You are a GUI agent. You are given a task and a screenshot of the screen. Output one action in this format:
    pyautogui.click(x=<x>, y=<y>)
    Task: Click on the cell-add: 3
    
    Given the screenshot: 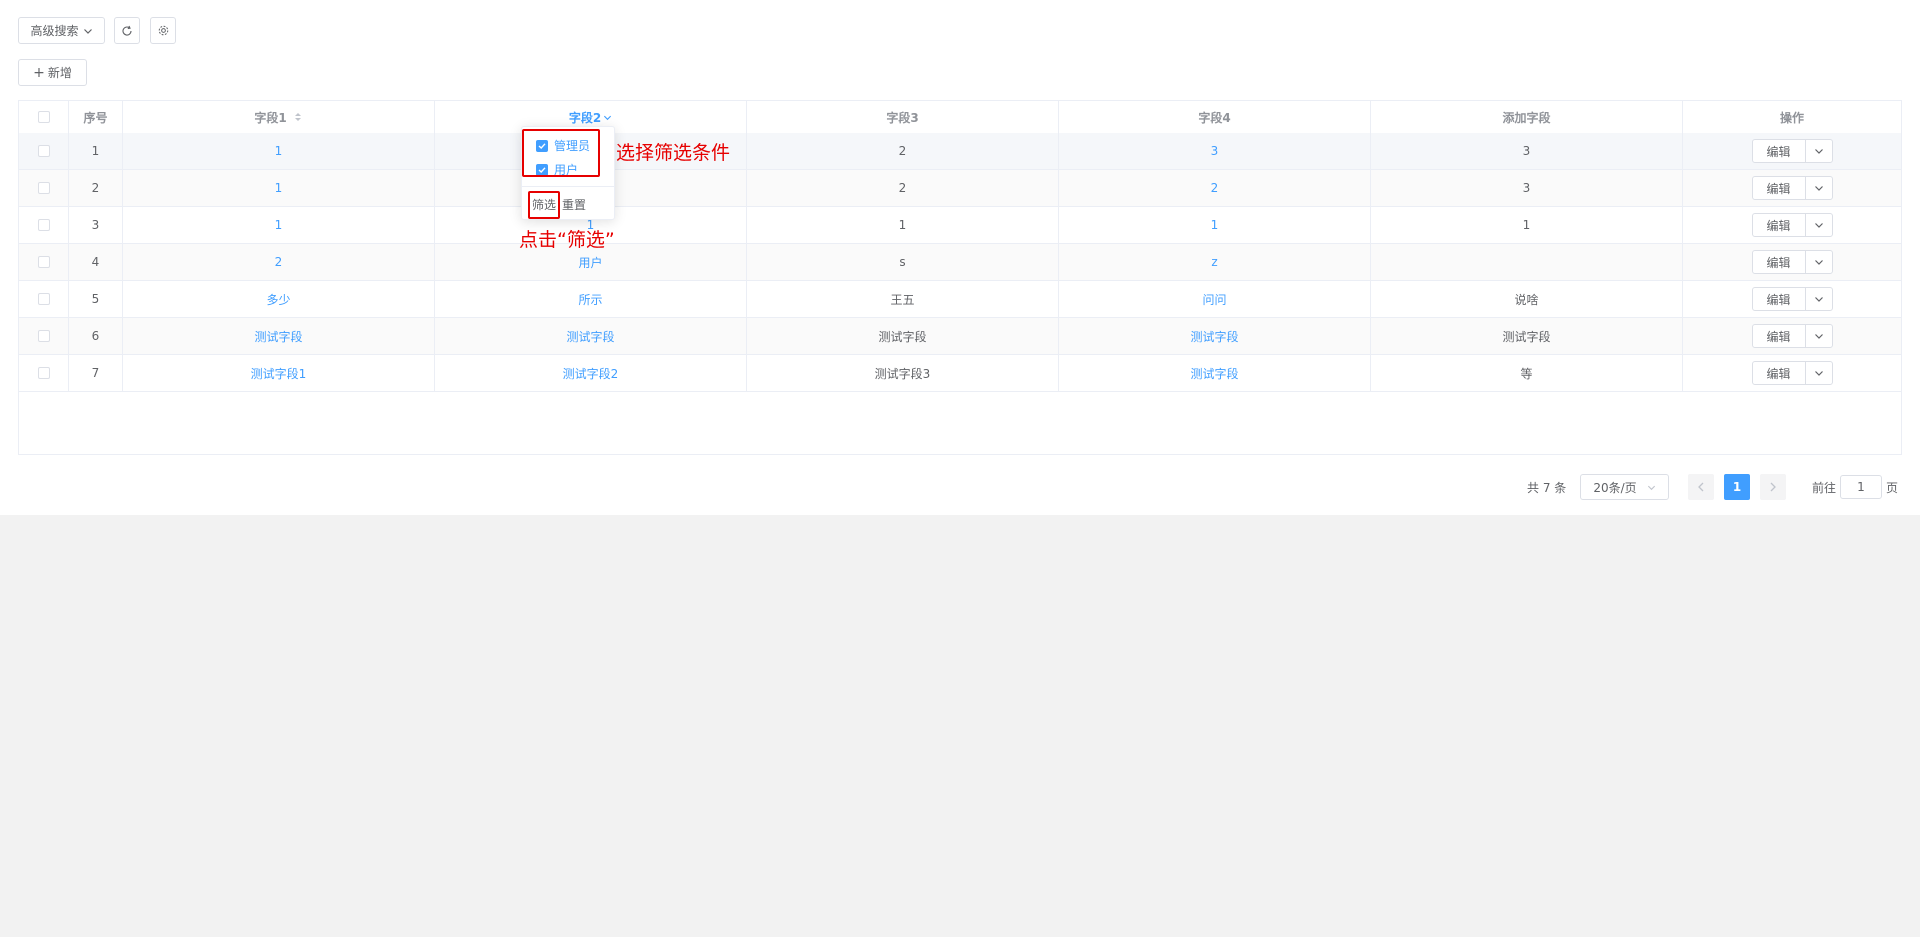 What is the action you would take?
    pyautogui.click(x=1526, y=188)
    